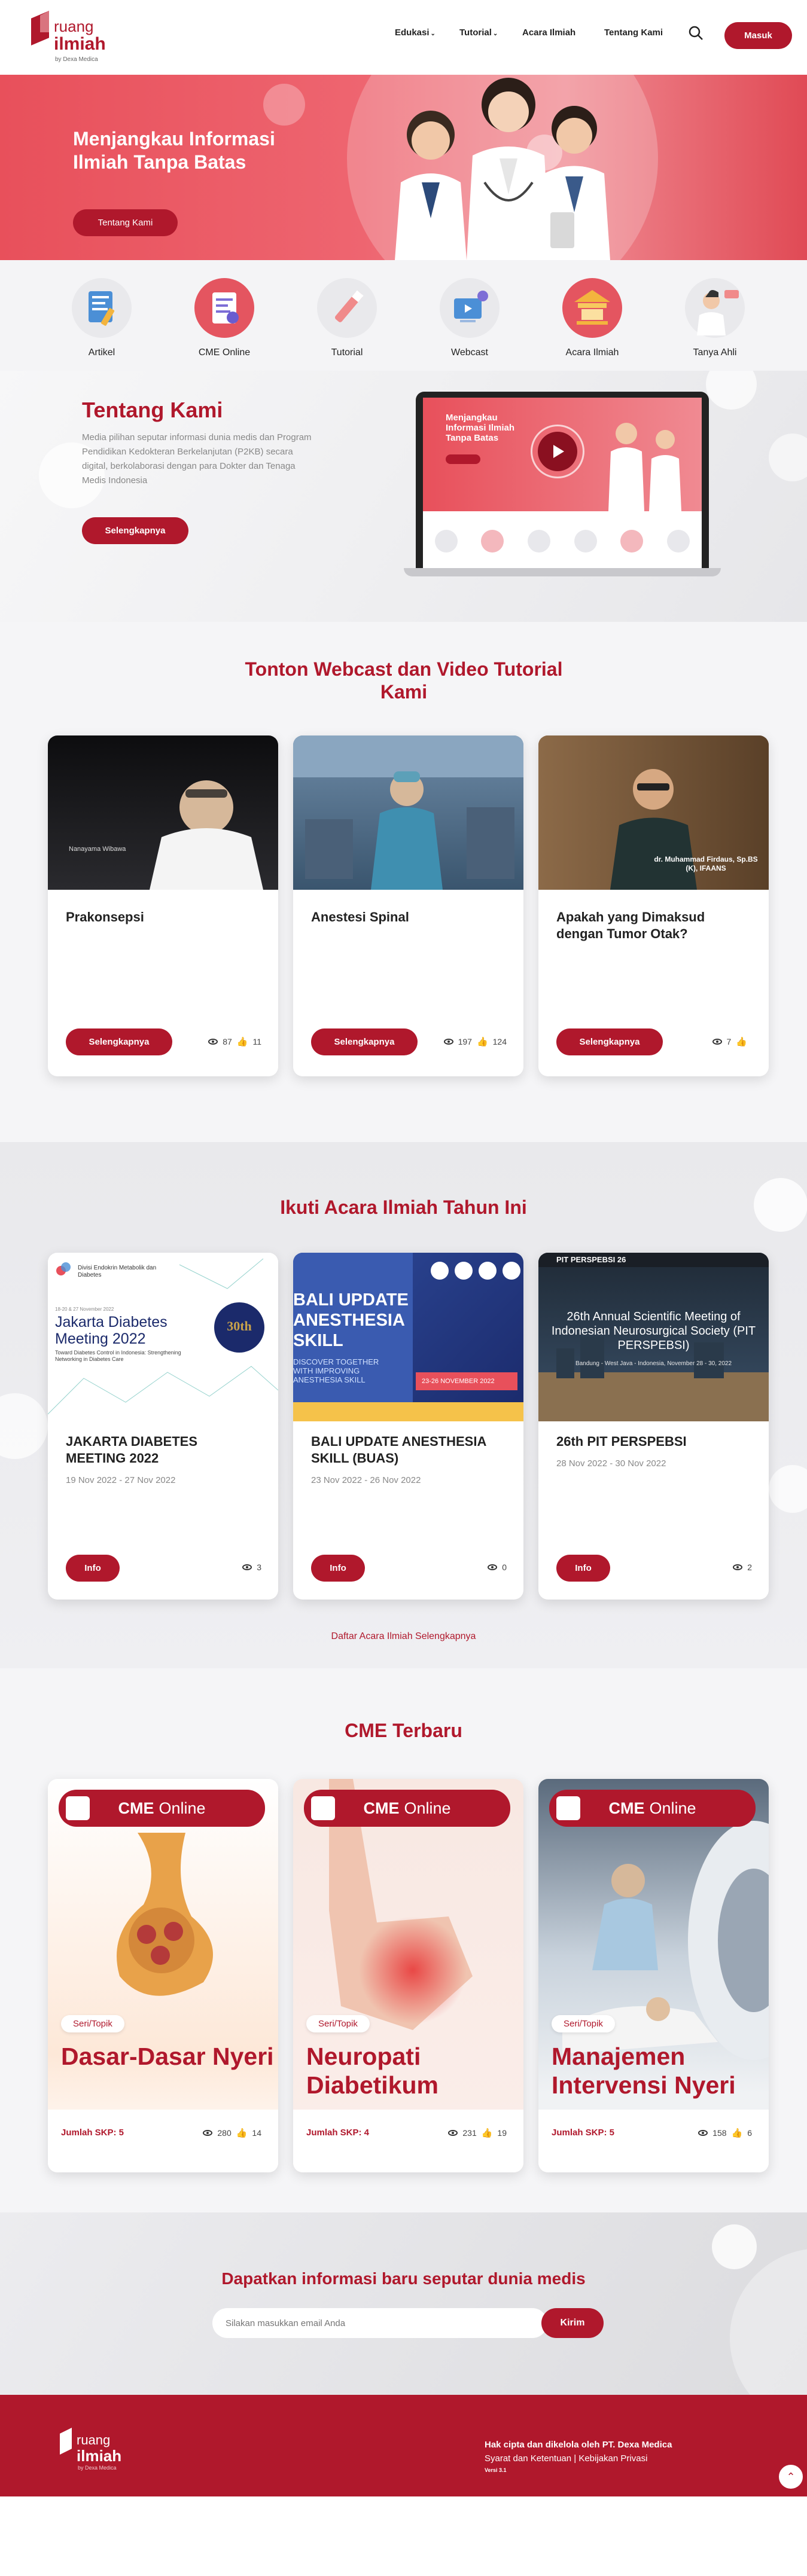  Describe the element at coordinates (76, 59) in the screenshot. I see `brand-line3: by Dexa Medica` at that location.